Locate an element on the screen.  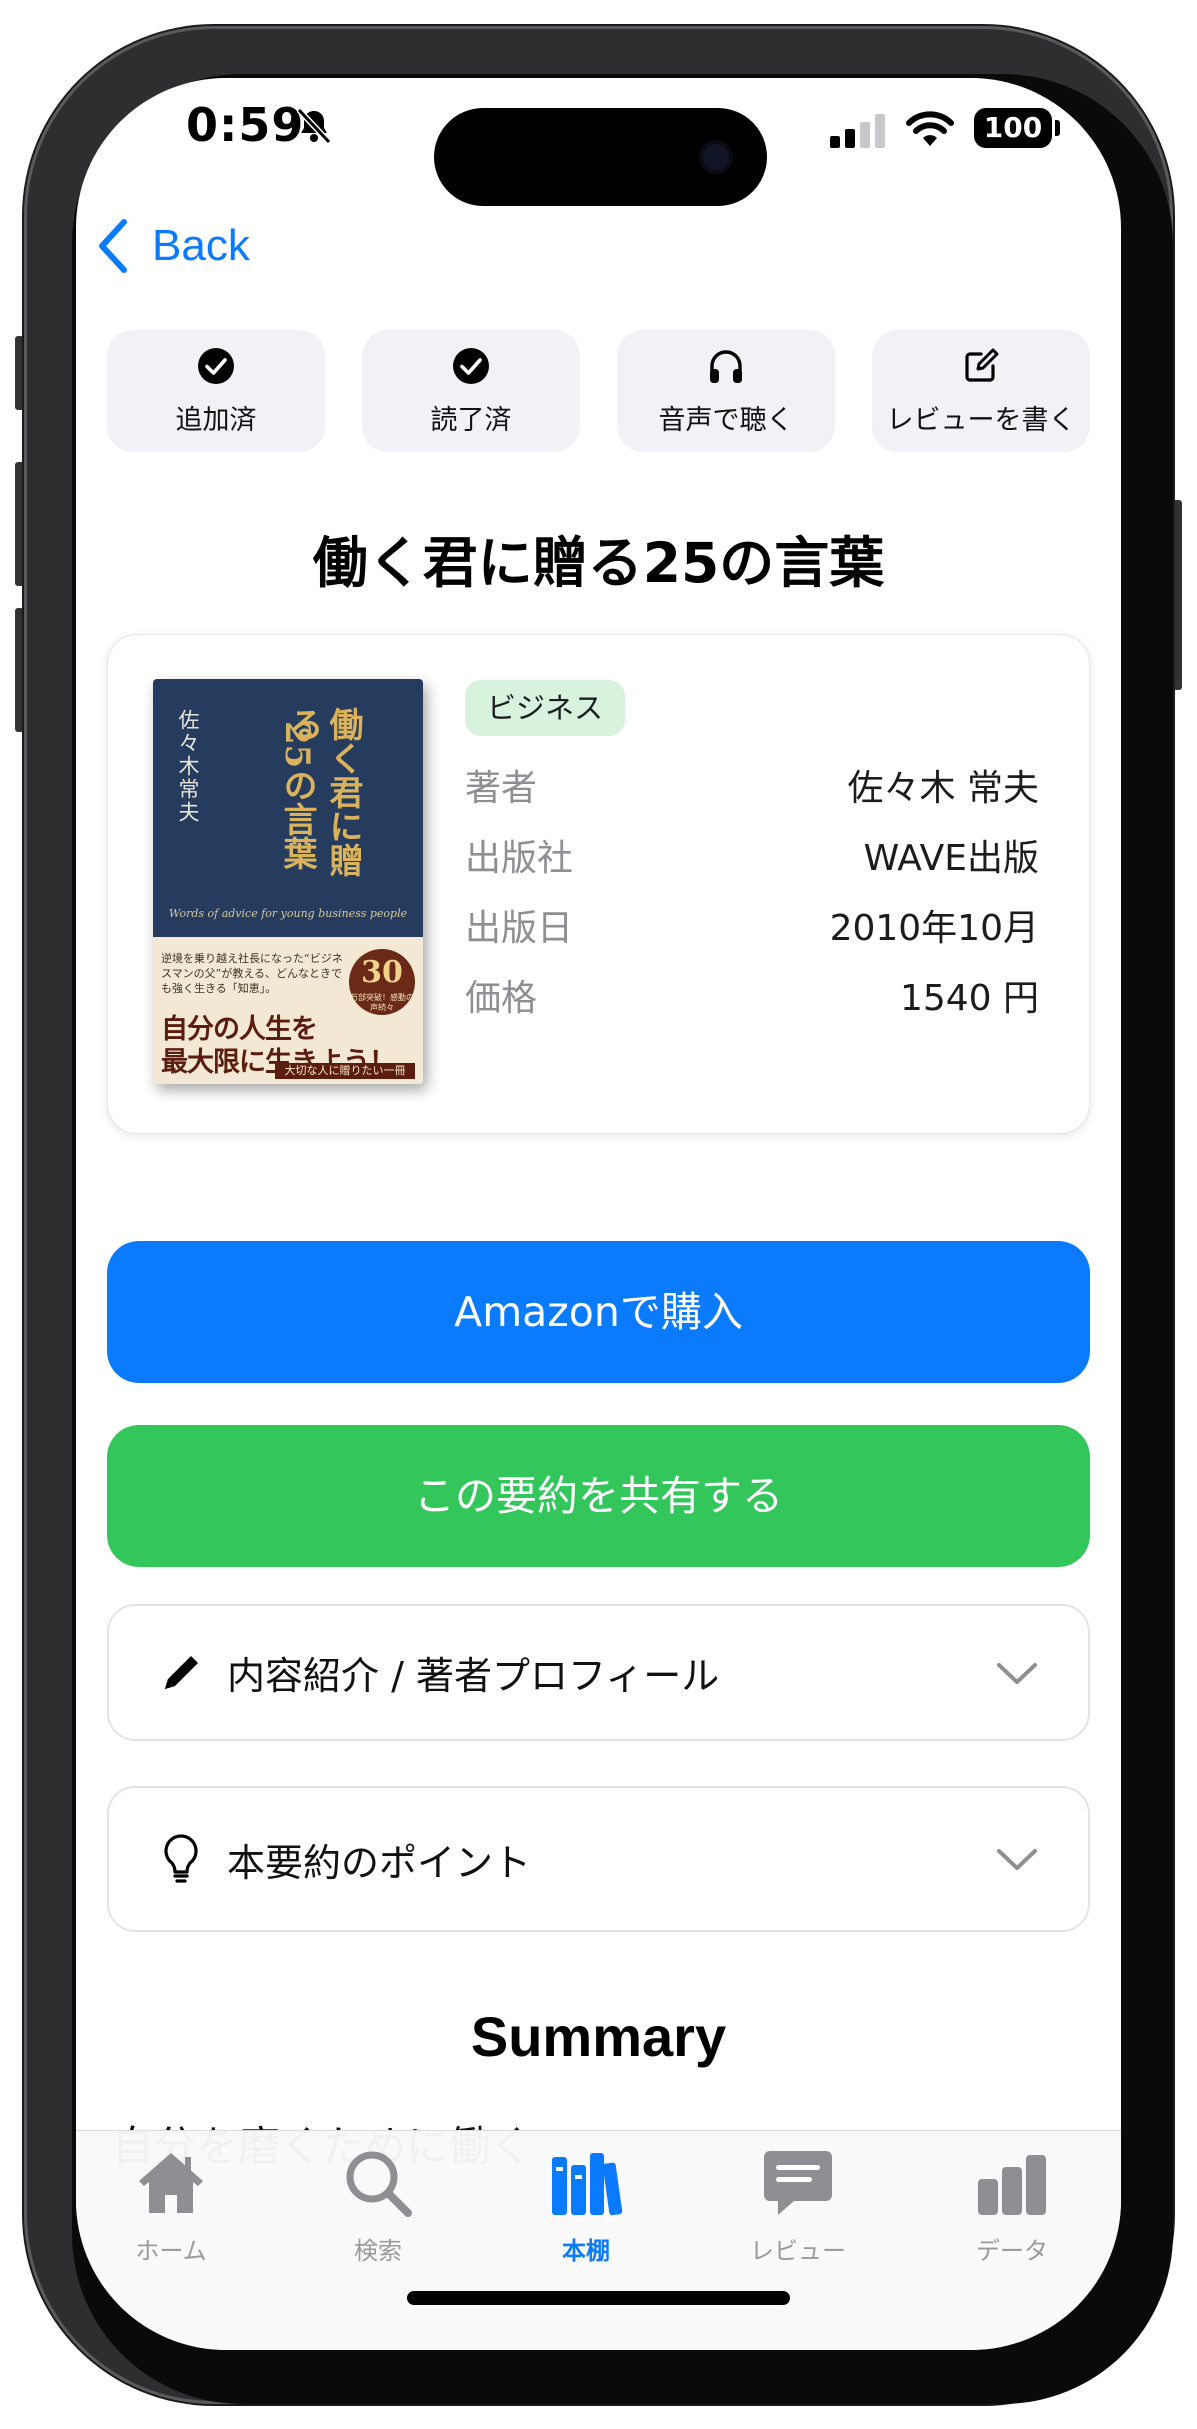
listen-audio-button: 音声で聴く is located at coordinates (726, 391).